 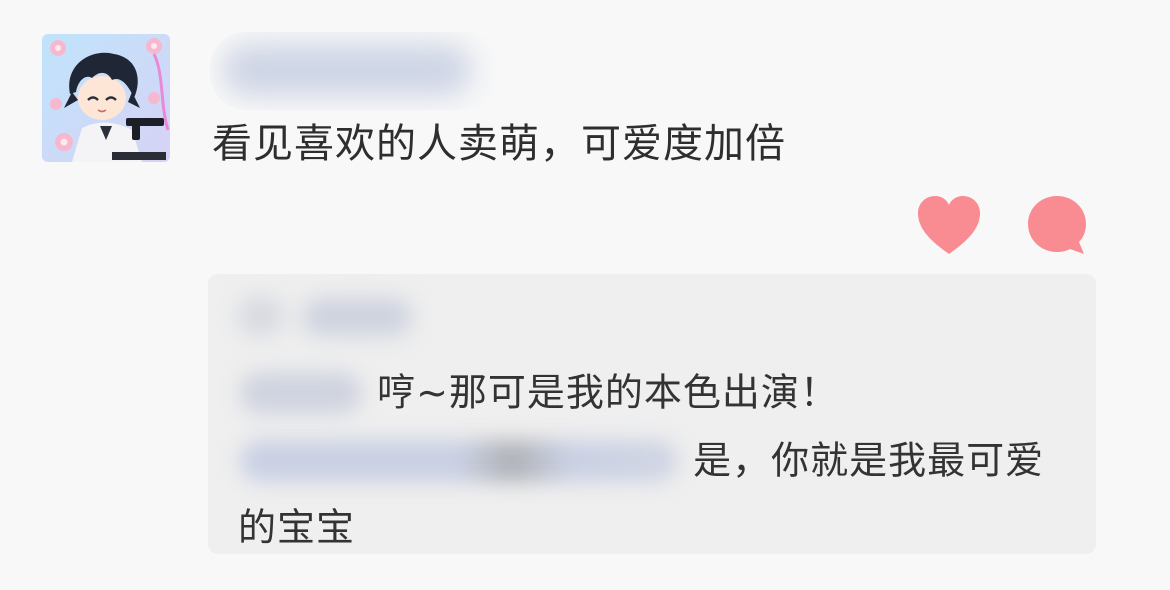 I want to click on username-redacted, so click(x=355, y=71).